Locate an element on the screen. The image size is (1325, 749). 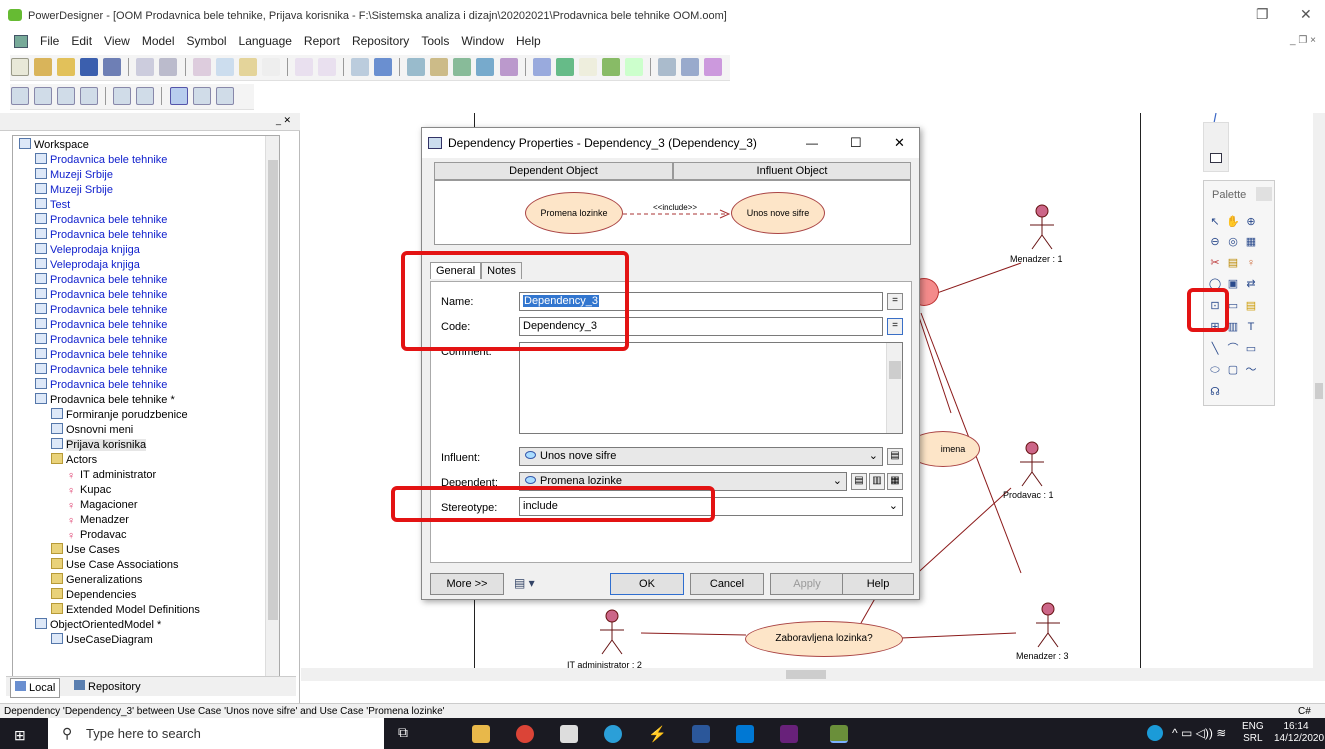
properties-icon: ▦ is located at coordinates (1251, 242).